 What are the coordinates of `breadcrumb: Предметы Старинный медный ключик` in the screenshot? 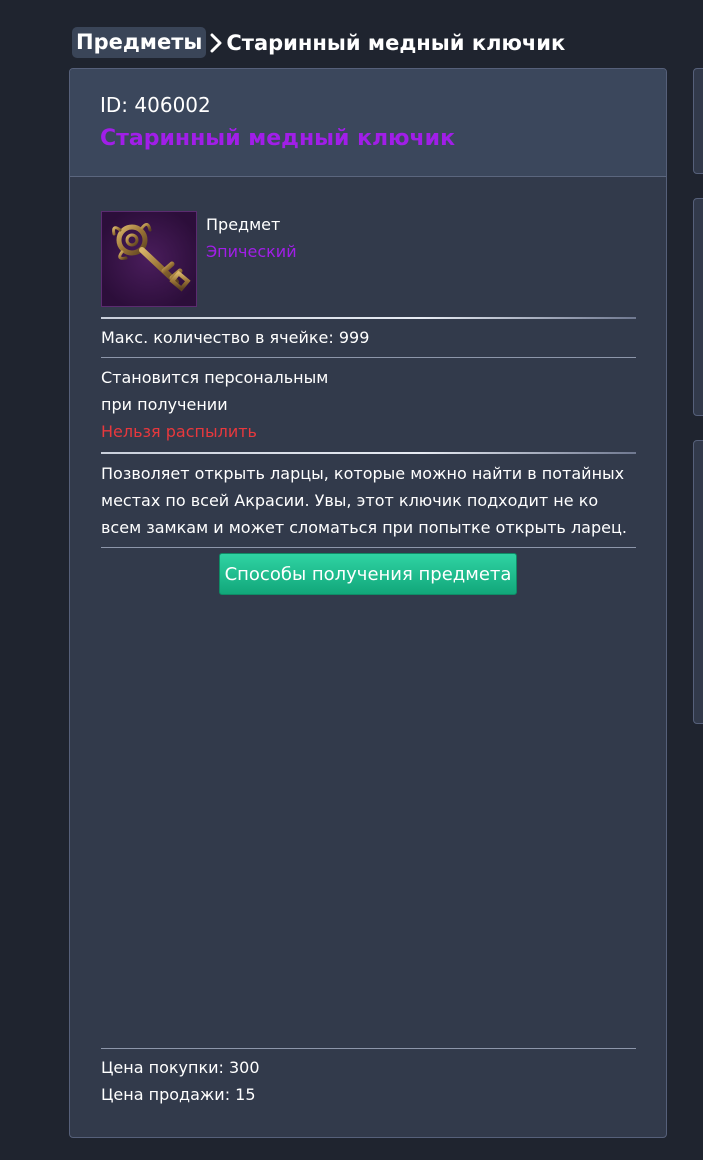 It's located at (318, 42).